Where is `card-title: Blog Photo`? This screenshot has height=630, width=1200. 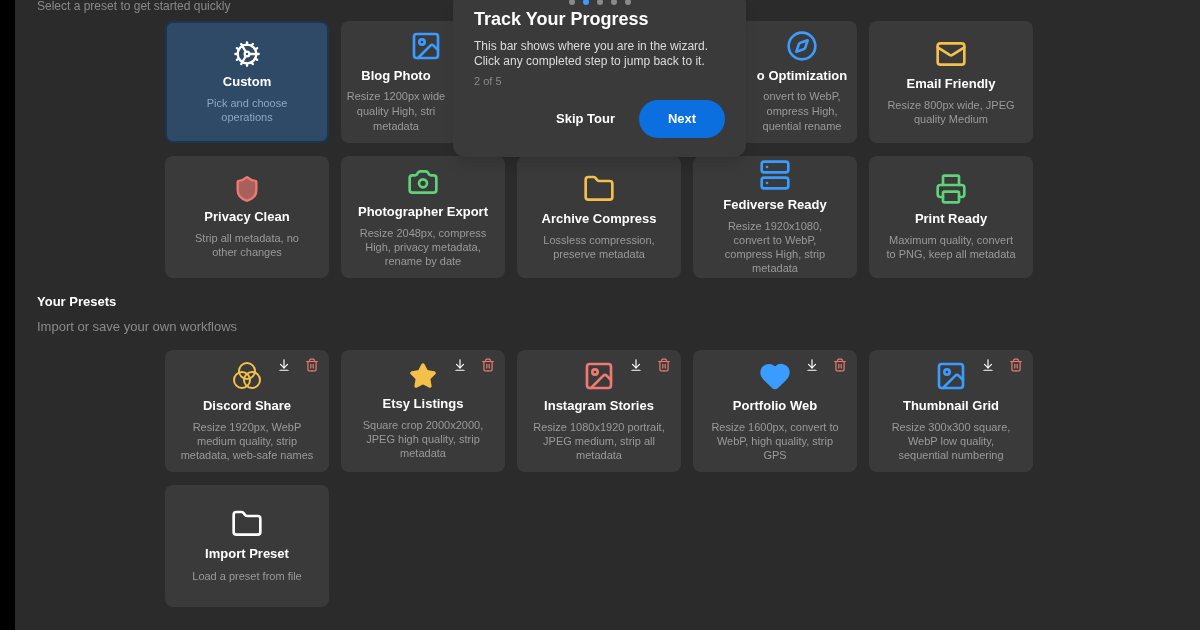
card-title: Blog Photo is located at coordinates (396, 75).